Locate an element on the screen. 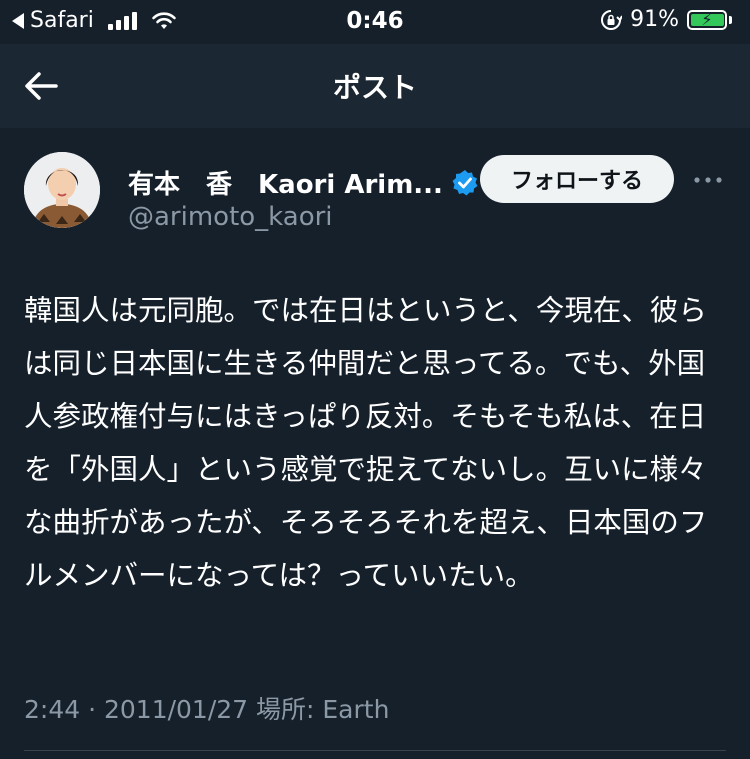  nav-bar: ポスト is located at coordinates (375, 86).